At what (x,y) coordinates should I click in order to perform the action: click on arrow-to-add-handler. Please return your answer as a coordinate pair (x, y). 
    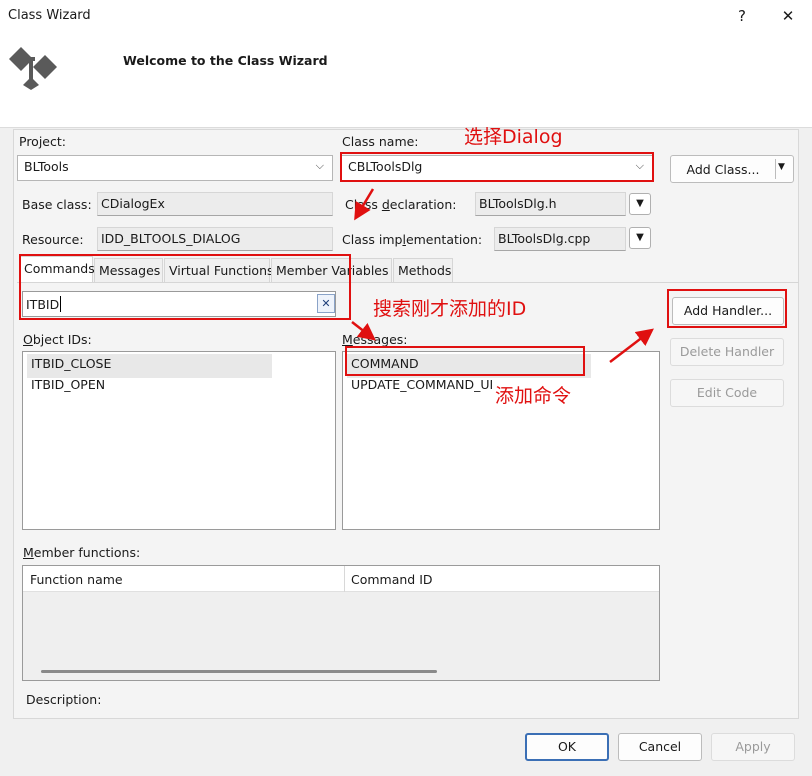
    Looking at the image, I should click on (631, 345).